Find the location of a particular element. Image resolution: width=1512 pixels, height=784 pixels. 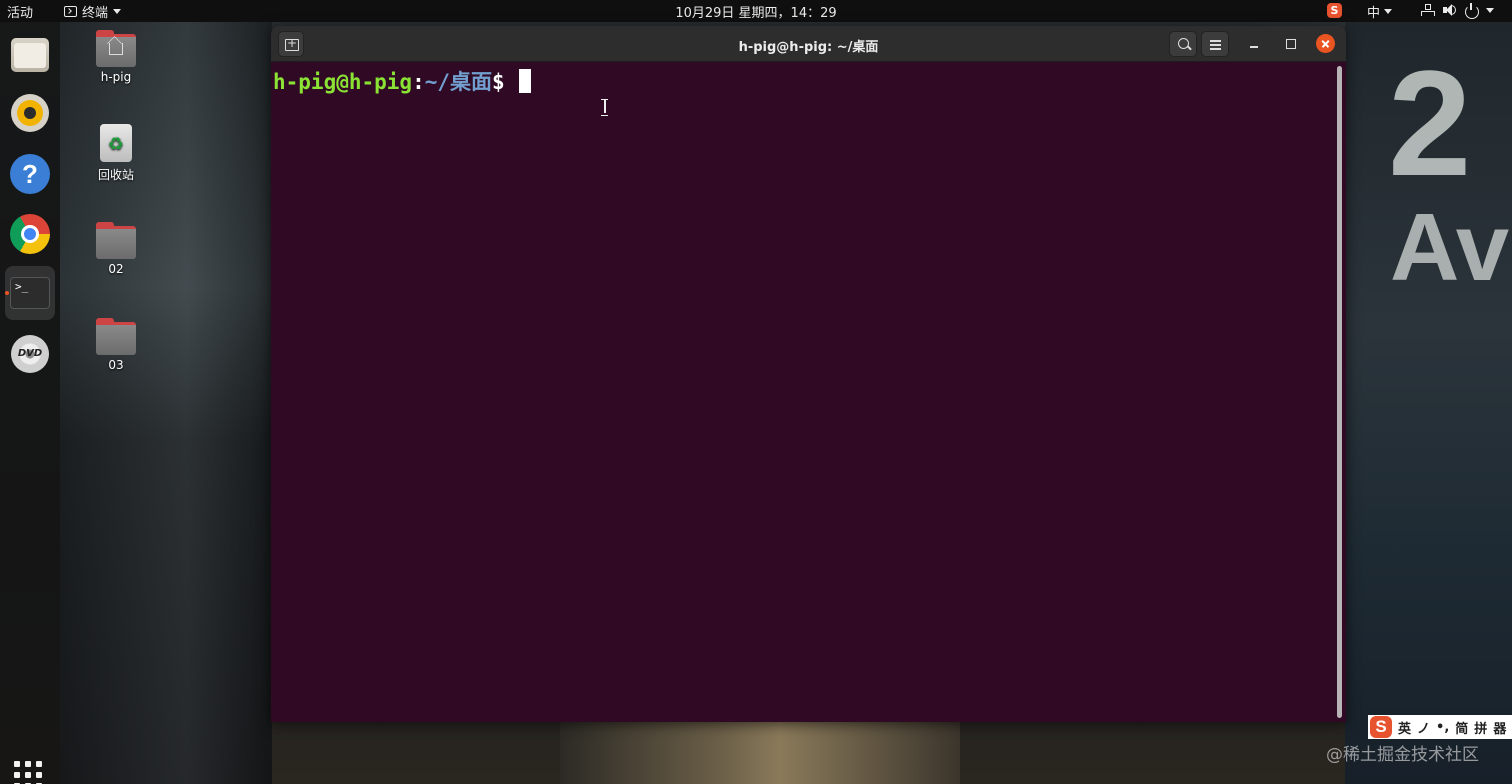

show-applications-button is located at coordinates (28, 772).